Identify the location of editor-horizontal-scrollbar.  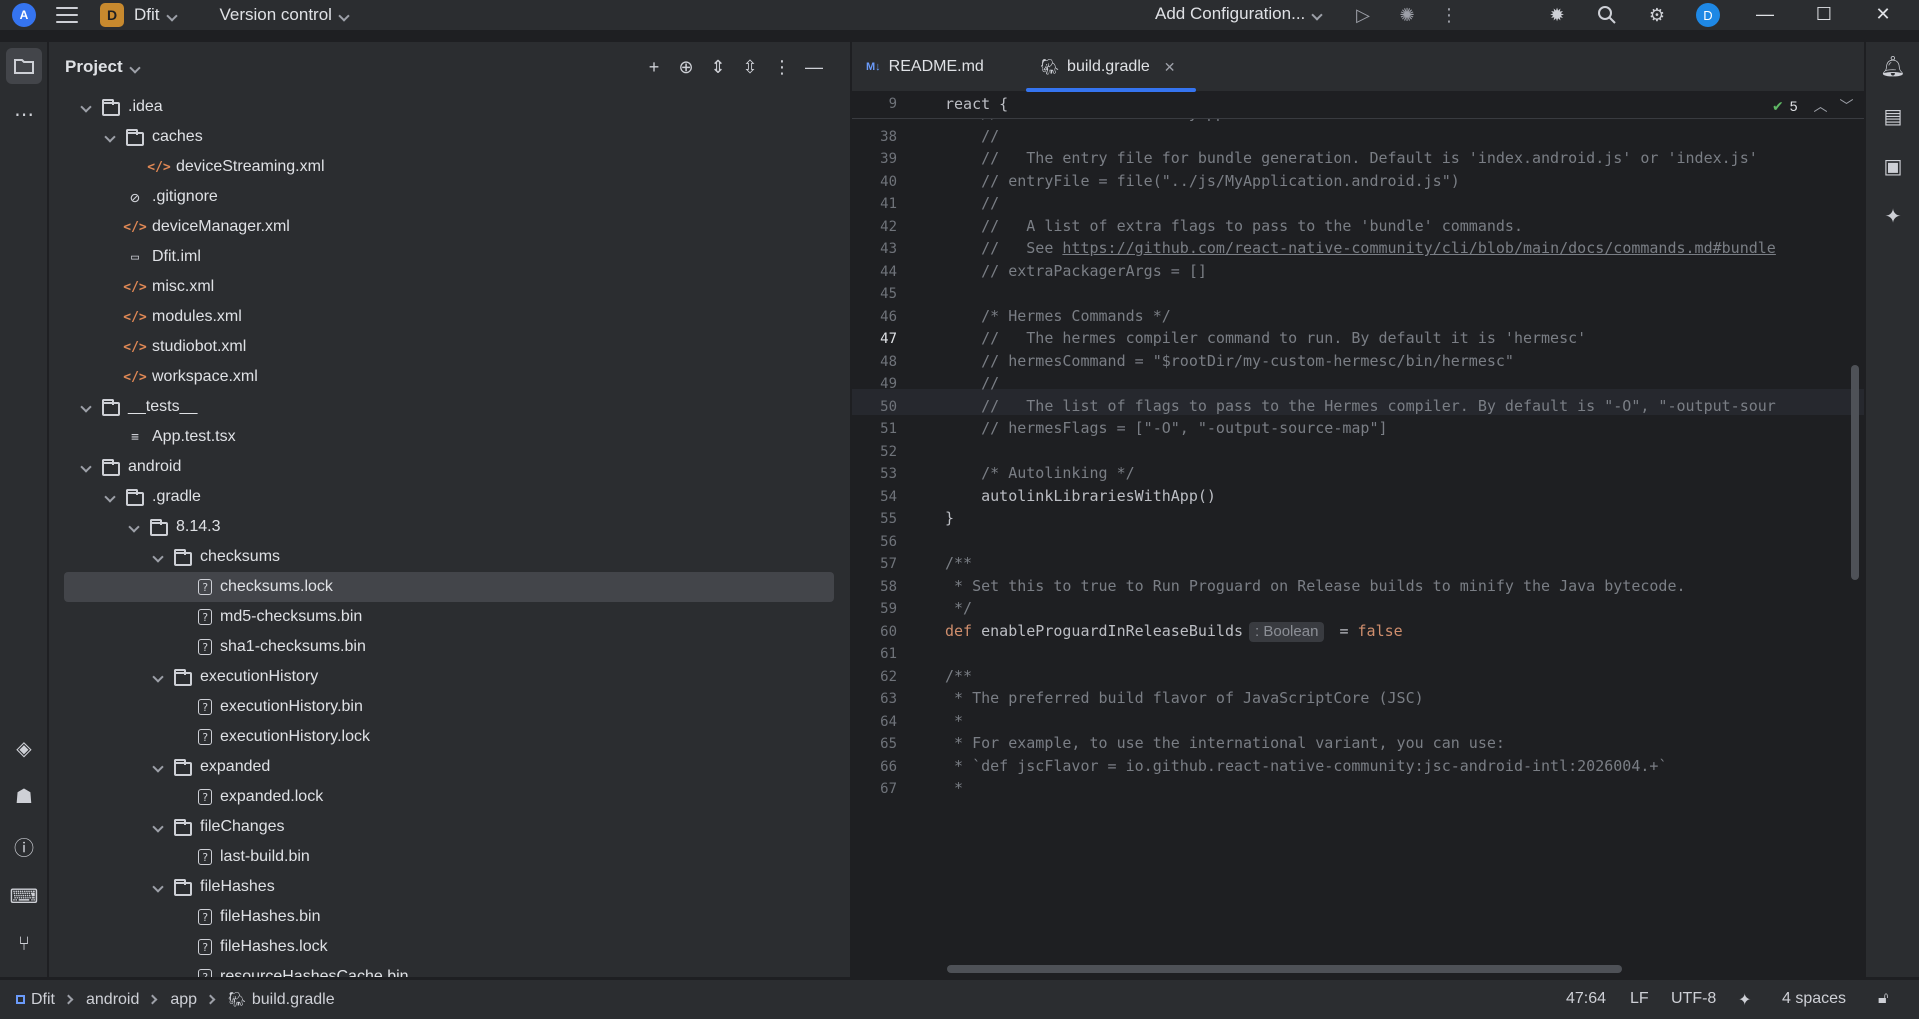
(1284, 969).